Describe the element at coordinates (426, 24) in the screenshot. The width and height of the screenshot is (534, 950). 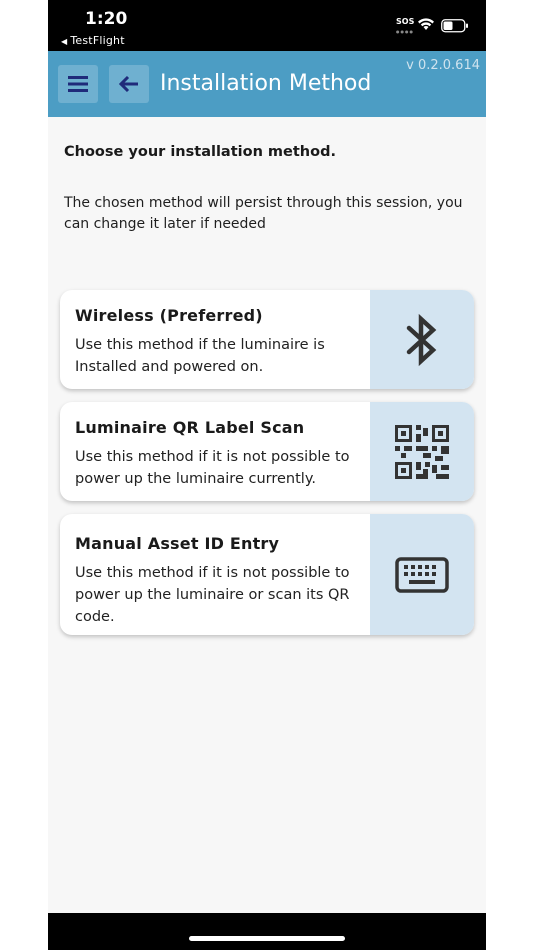
I see `wifi-icon` at that location.